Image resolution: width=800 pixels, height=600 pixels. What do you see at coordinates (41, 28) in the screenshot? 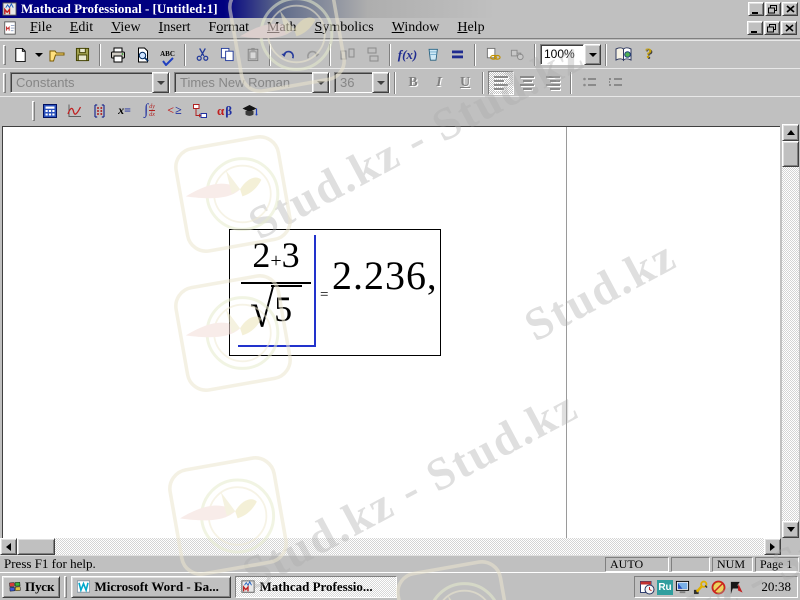
I see `menu-file: File` at bounding box center [41, 28].